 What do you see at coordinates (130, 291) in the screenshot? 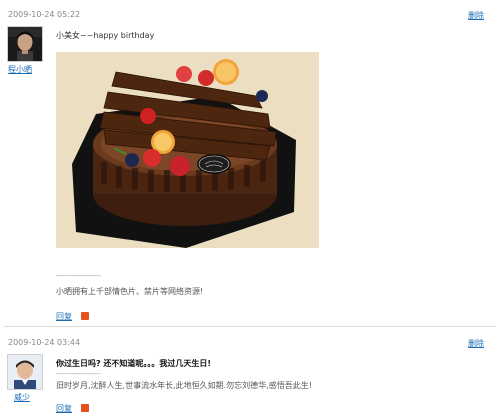
I see `signature-text: 小晒拥有上千部情色片、禁片等网络资源!` at bounding box center [130, 291].